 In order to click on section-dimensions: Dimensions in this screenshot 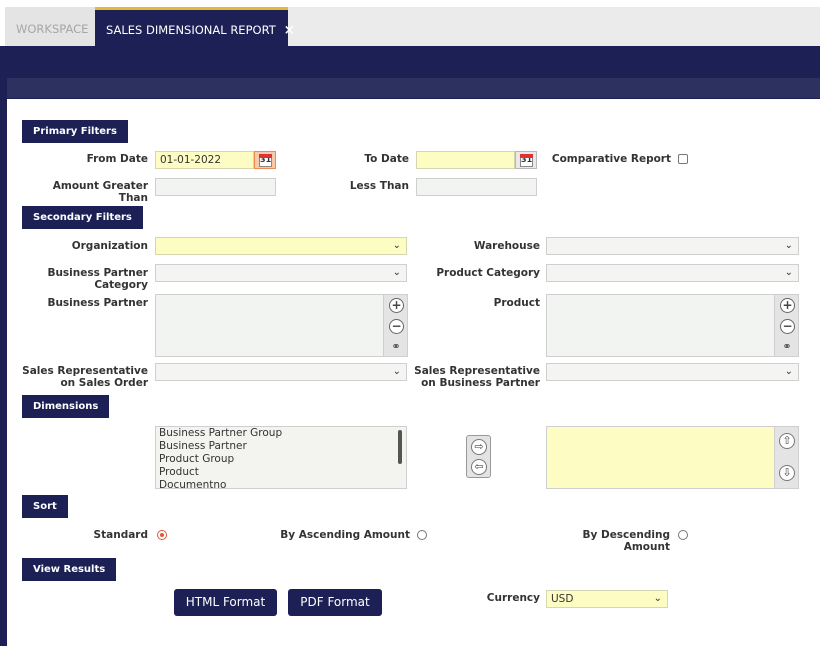, I will do `click(66, 406)`.